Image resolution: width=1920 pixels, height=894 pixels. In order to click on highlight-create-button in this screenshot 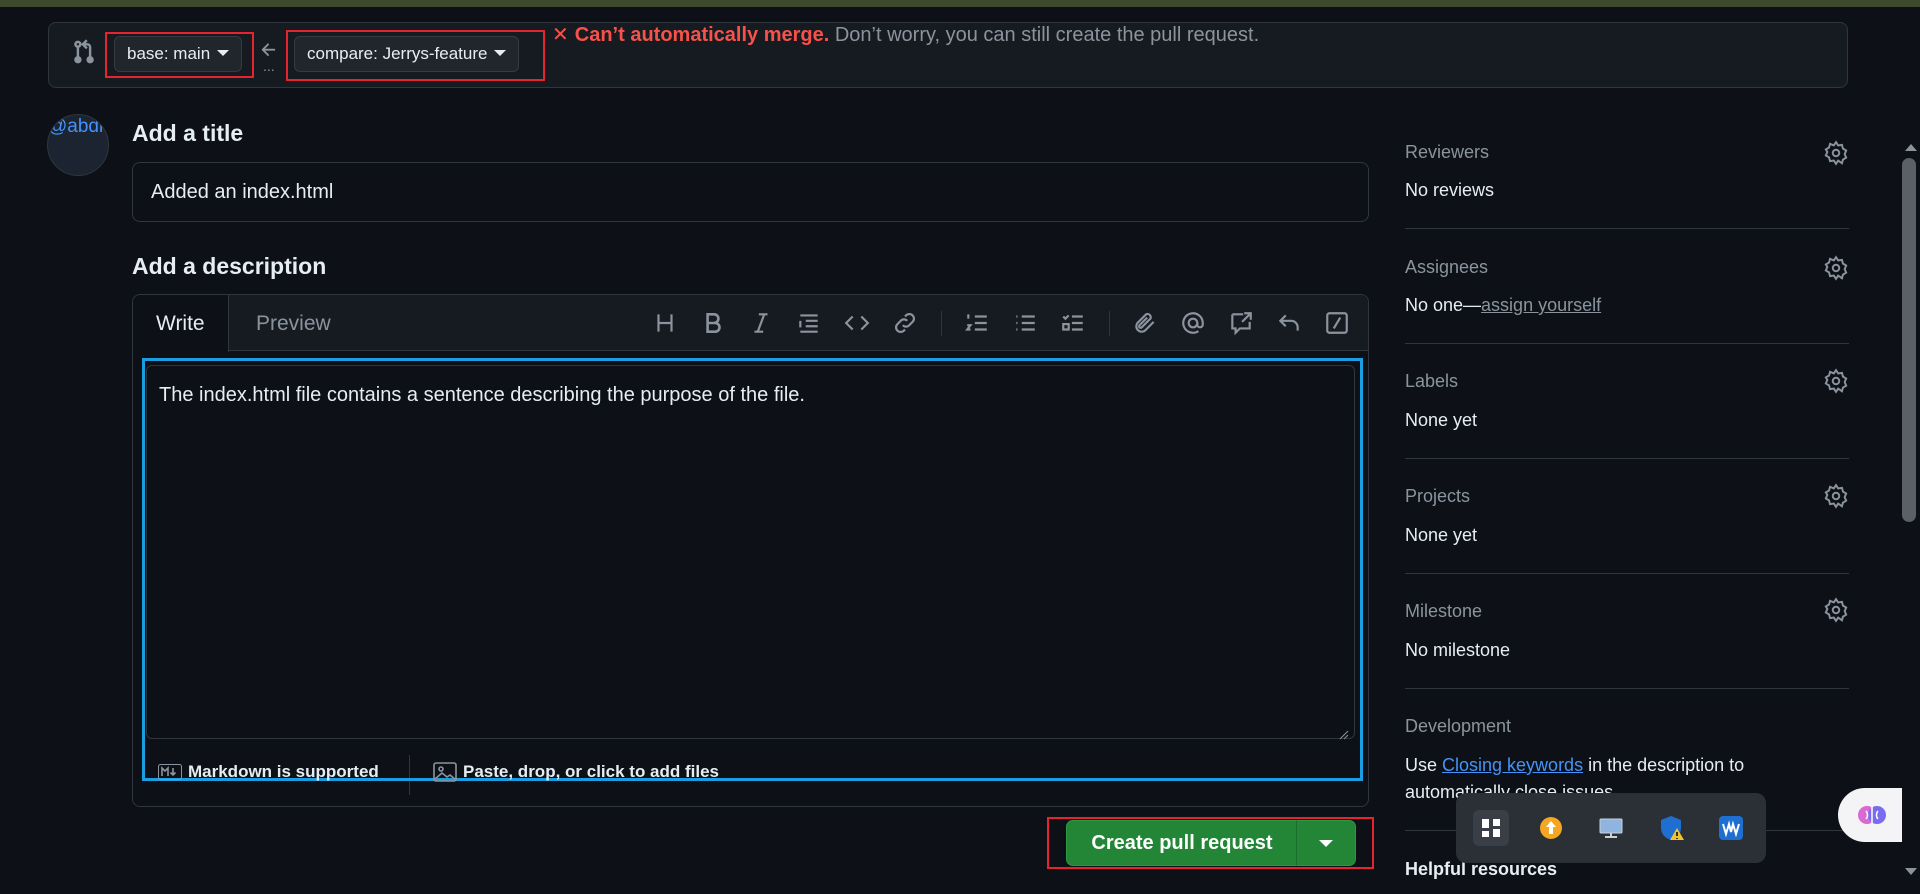, I will do `click(1210, 843)`.